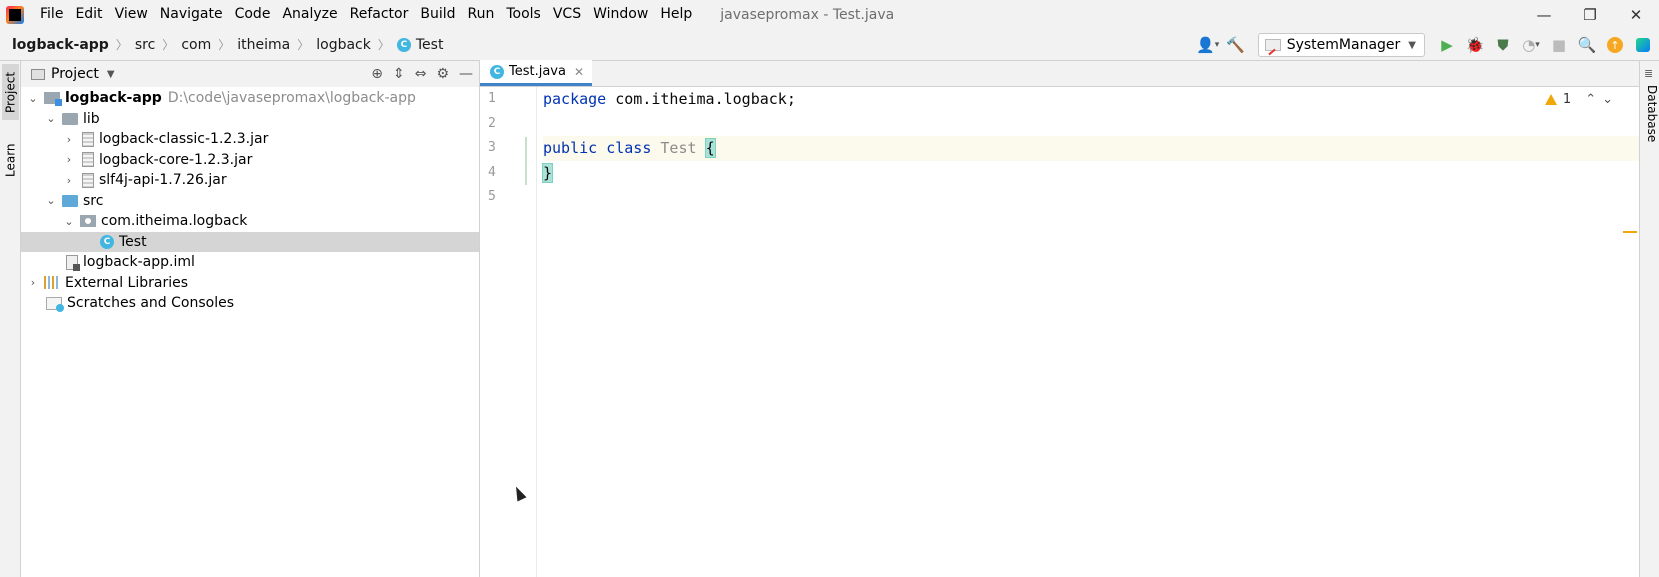 This screenshot has height=577, width=1659. What do you see at coordinates (1343, 45) in the screenshot?
I see `run-configuration-label: SystemManager` at bounding box center [1343, 45].